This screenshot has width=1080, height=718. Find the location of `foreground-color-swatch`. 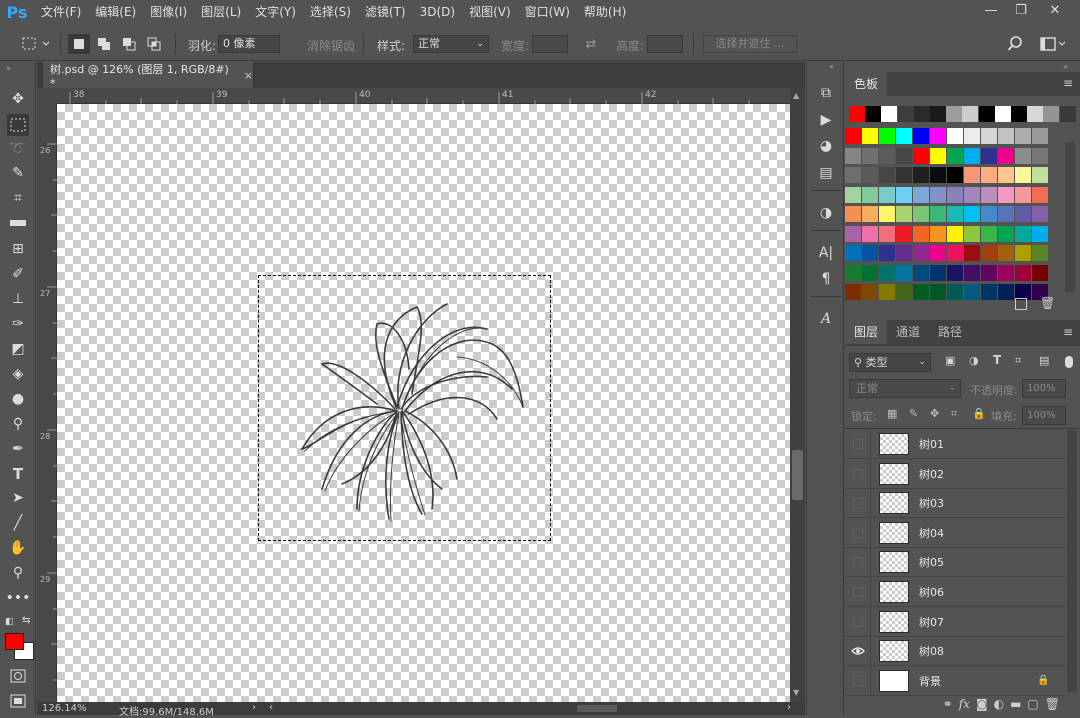

foreground-color-swatch is located at coordinates (14, 641).